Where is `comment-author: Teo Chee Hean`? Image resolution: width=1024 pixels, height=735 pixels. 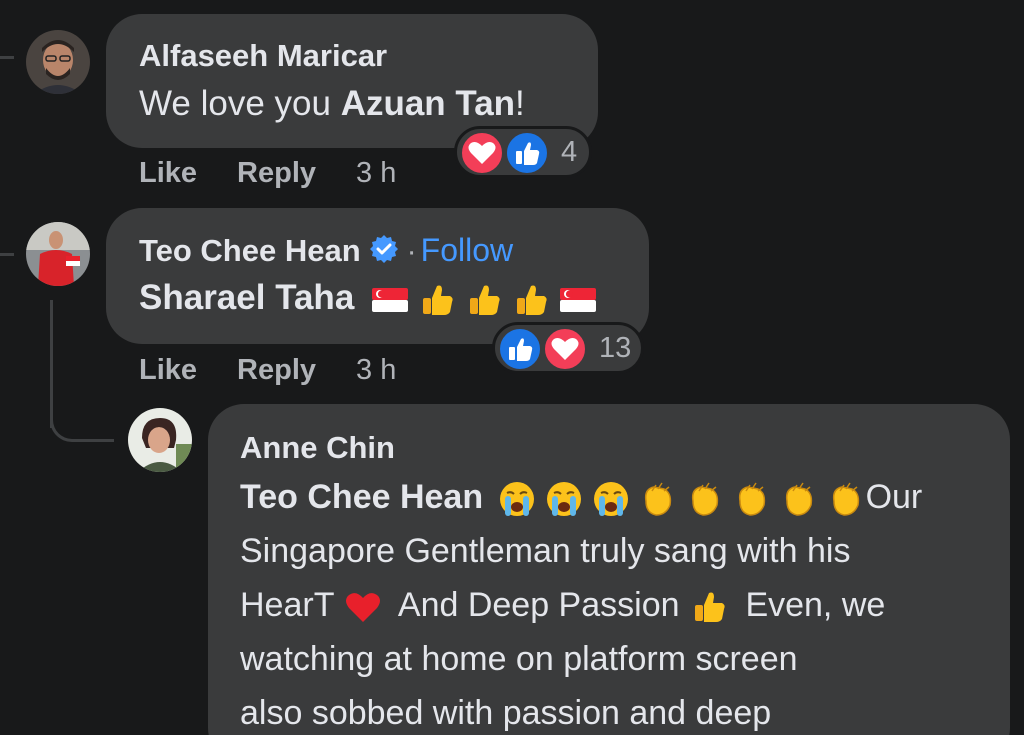 comment-author: Teo Chee Hean is located at coordinates (250, 250).